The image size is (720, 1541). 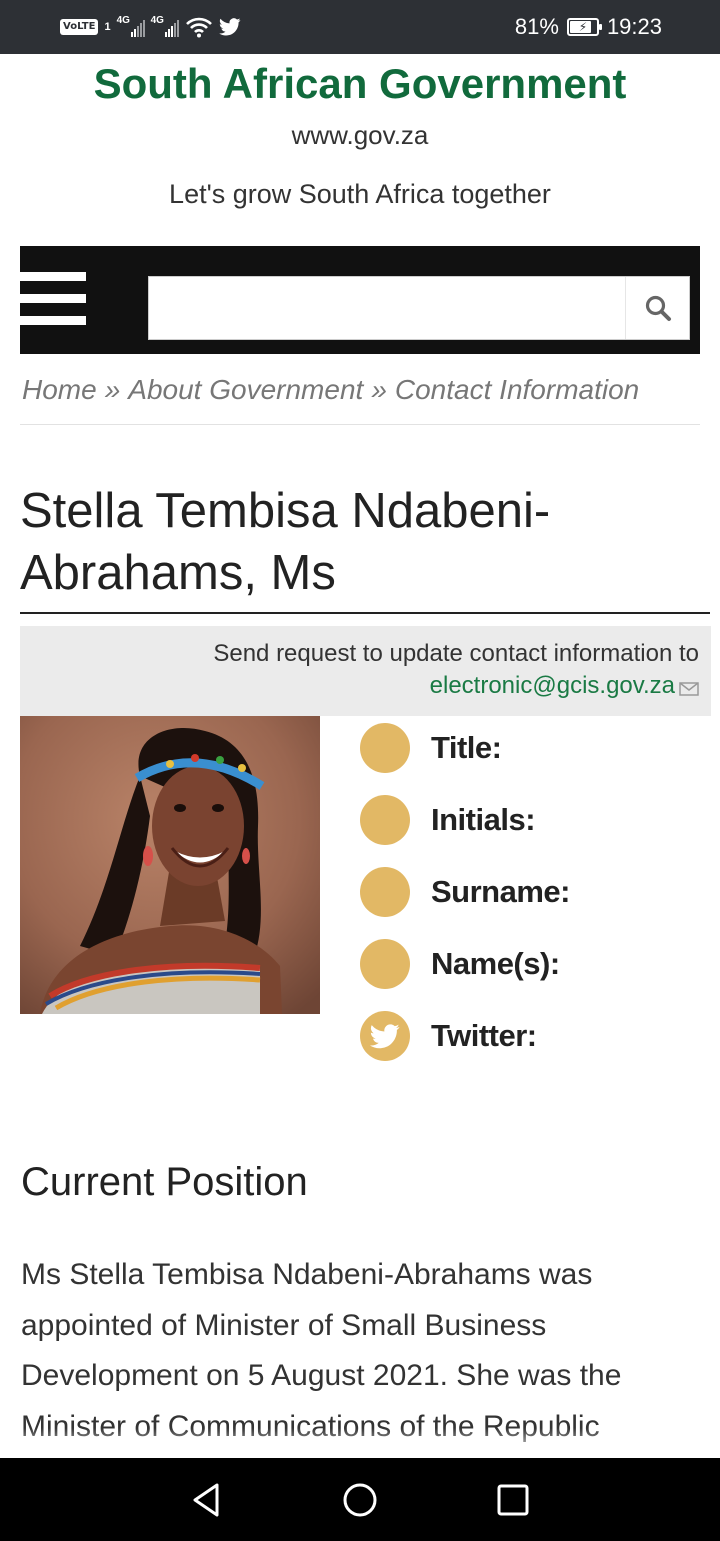 I want to click on contact-row-initials: Initials:, so click(x=448, y=820).